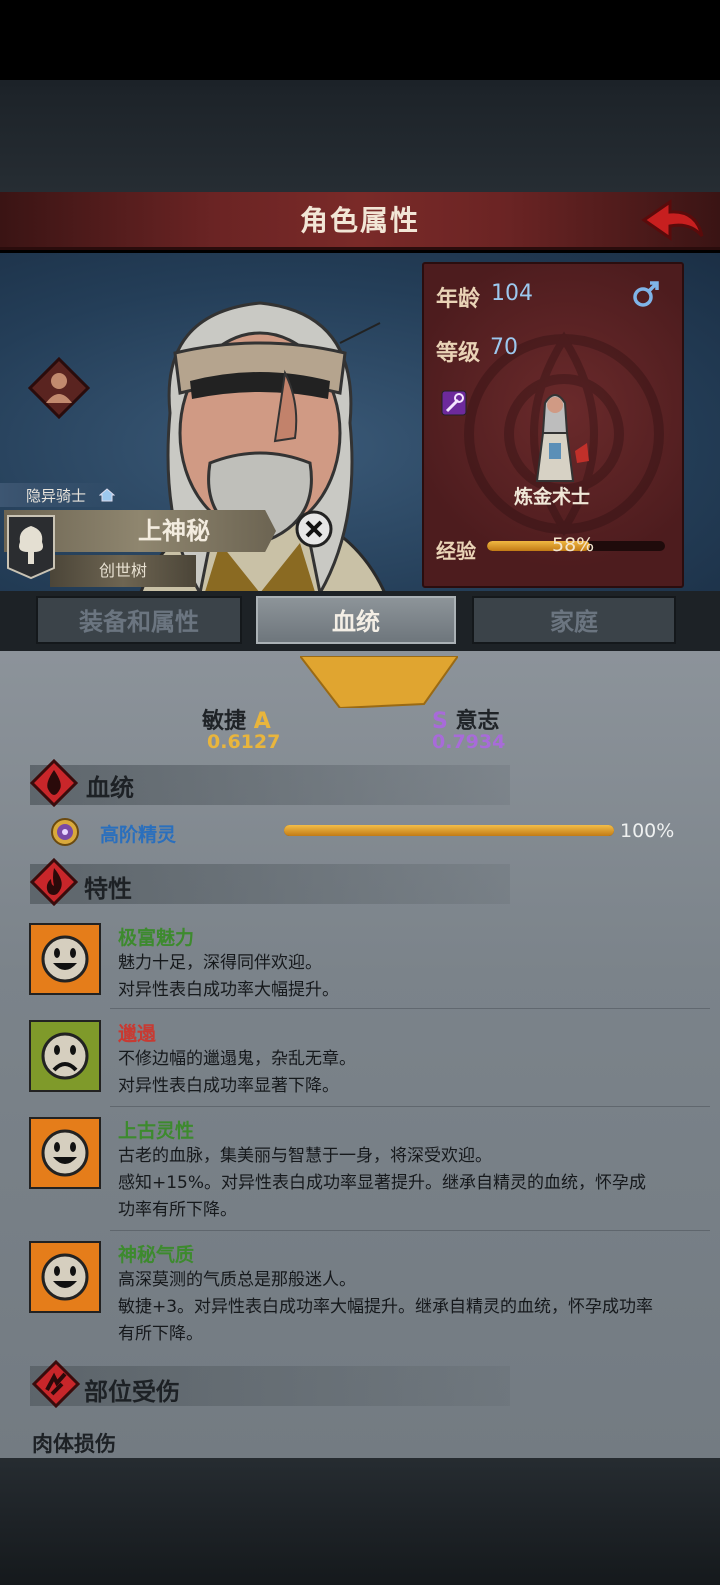  Describe the element at coordinates (123, 571) in the screenshot. I see `guild-name: 创世树` at that location.